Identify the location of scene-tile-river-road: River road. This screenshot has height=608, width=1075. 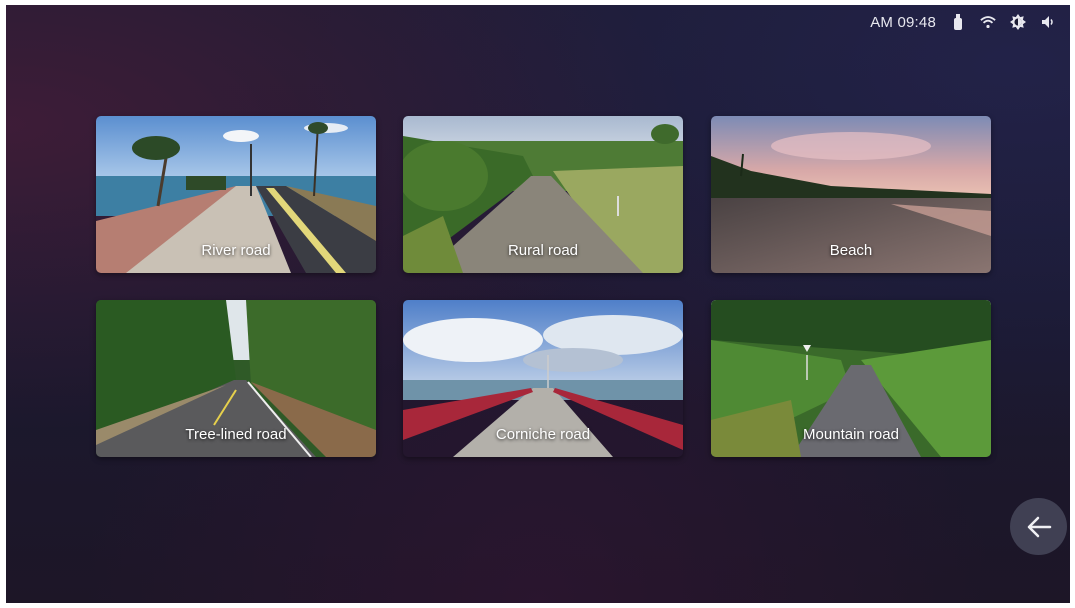
(236, 194).